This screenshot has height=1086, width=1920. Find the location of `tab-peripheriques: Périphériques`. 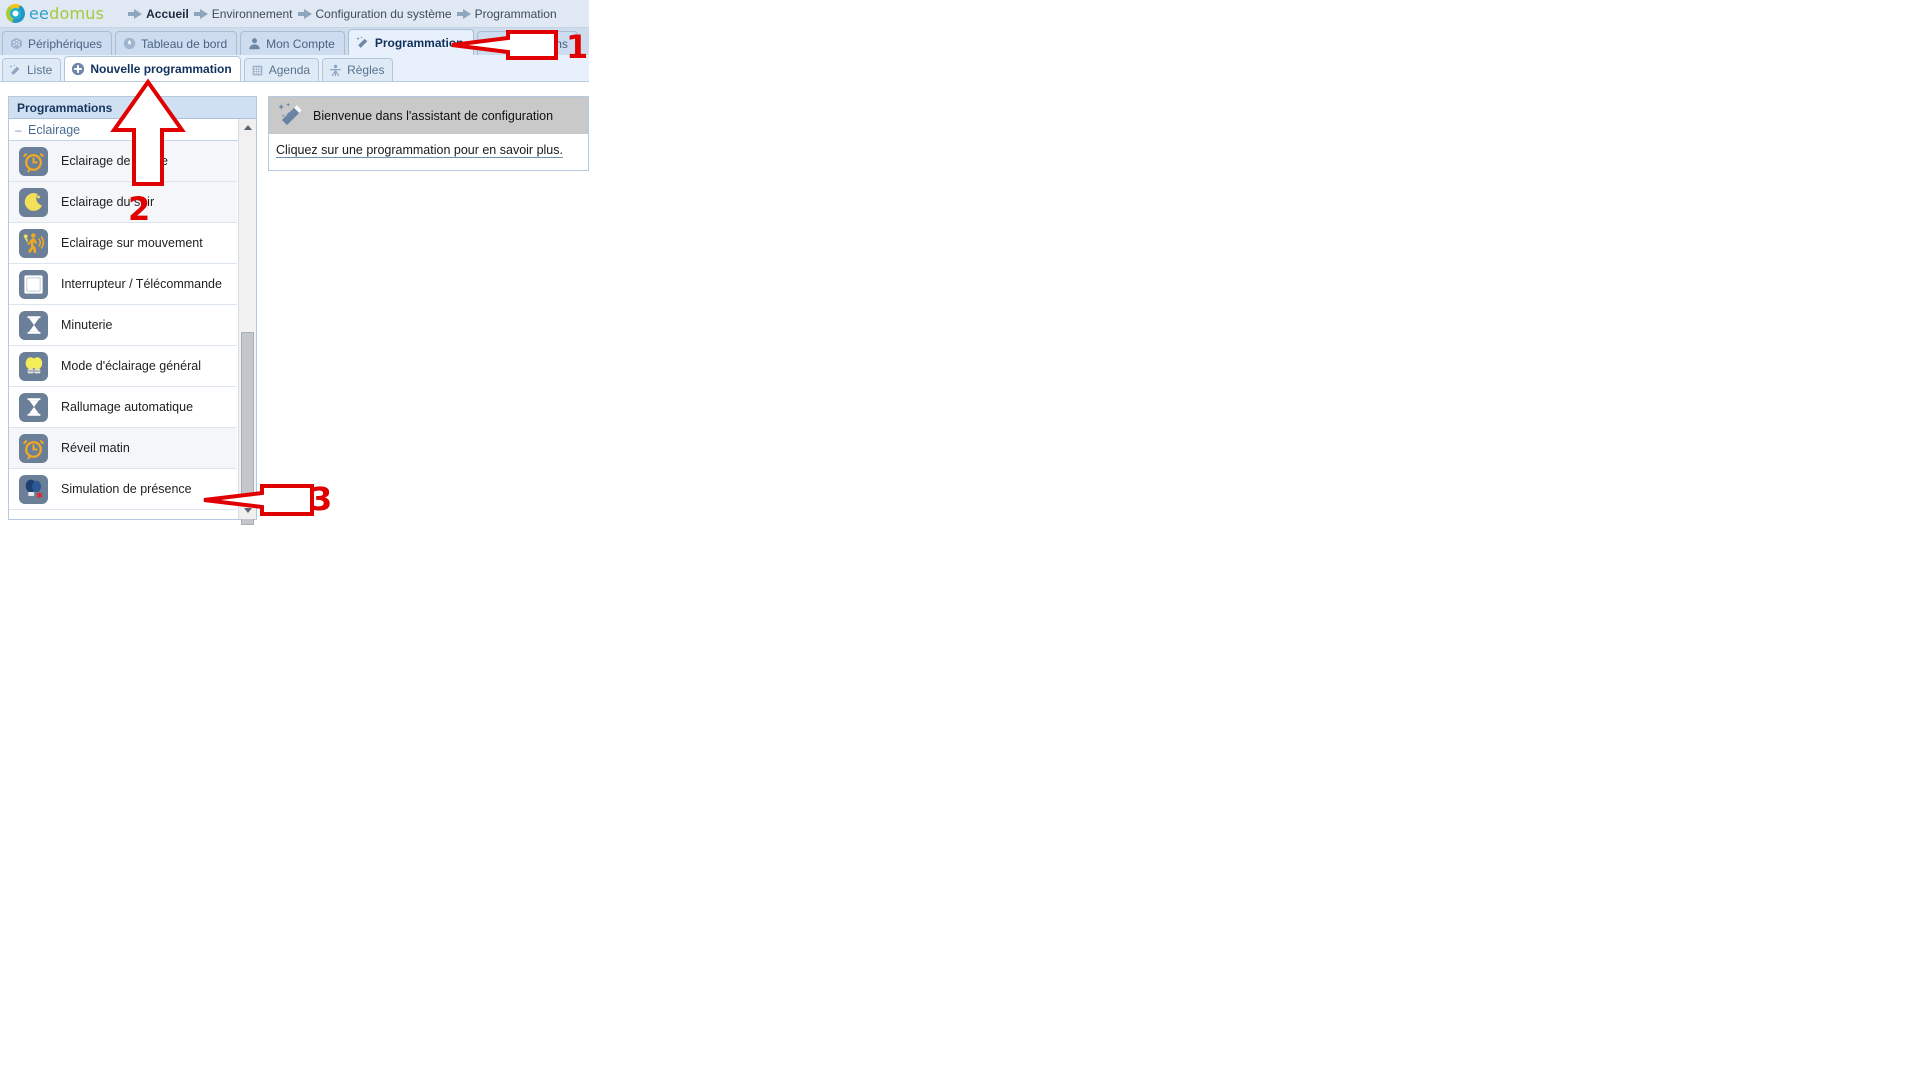

tab-peripheriques: Périphériques is located at coordinates (57, 43).